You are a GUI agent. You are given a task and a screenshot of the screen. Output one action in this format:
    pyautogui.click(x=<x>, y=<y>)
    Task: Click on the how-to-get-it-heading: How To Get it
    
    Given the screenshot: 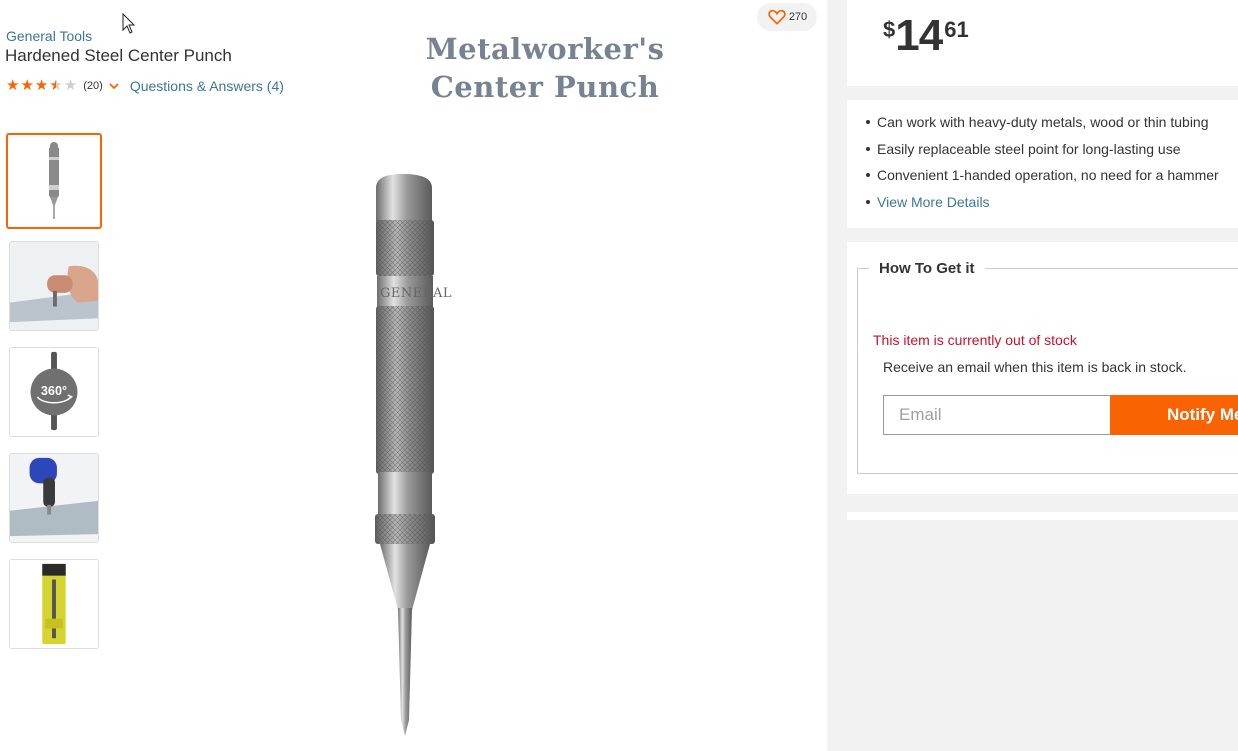 What is the action you would take?
    pyautogui.click(x=927, y=268)
    